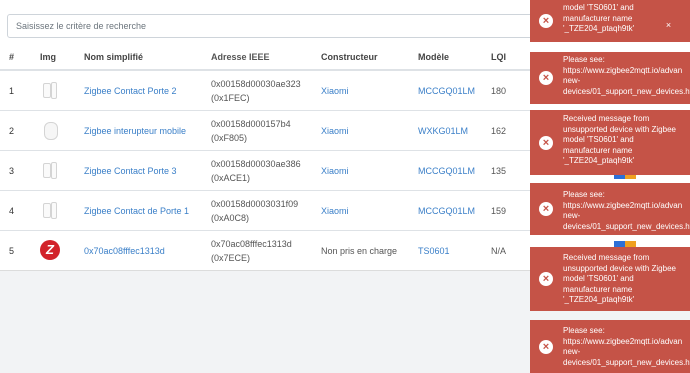 The width and height of the screenshot is (690, 373). I want to click on device-name-link: Zigbee Contact Porte 3, so click(130, 171).